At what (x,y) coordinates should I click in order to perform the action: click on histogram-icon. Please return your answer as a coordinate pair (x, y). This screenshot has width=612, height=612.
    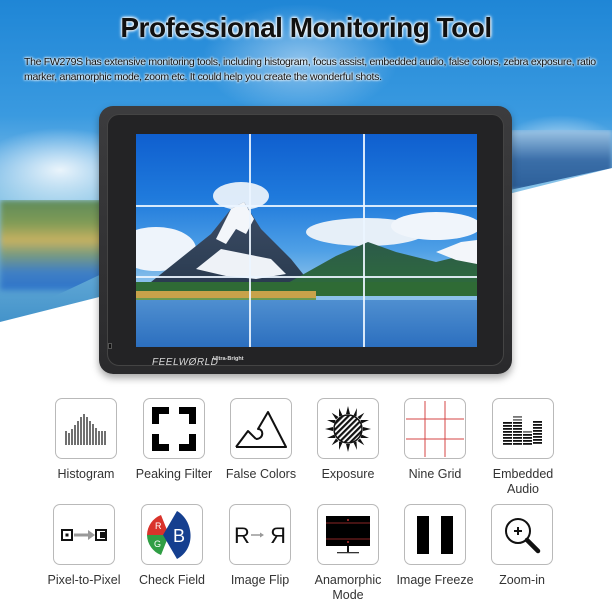
    Looking at the image, I should click on (85, 429).